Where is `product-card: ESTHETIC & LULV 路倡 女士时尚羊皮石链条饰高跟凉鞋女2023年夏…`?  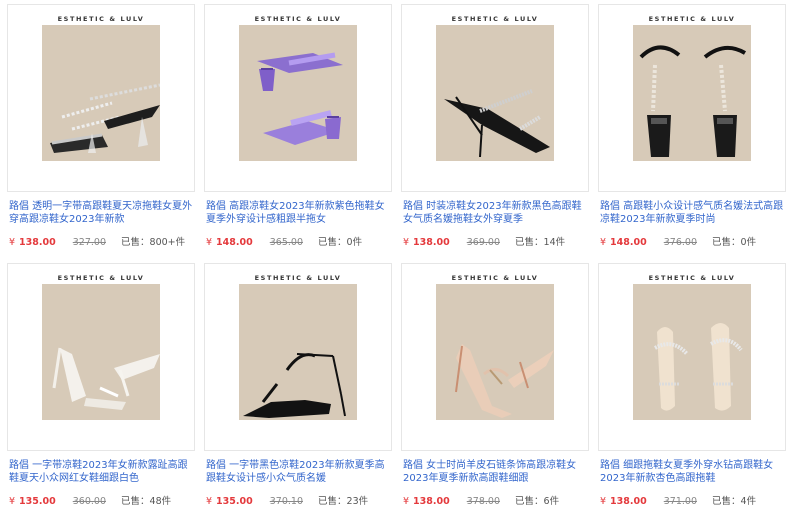 product-card: ESTHETIC & LULV 路倡 女士时尚羊皮石链条饰高跟凉鞋女2023年夏… is located at coordinates (495, 386).